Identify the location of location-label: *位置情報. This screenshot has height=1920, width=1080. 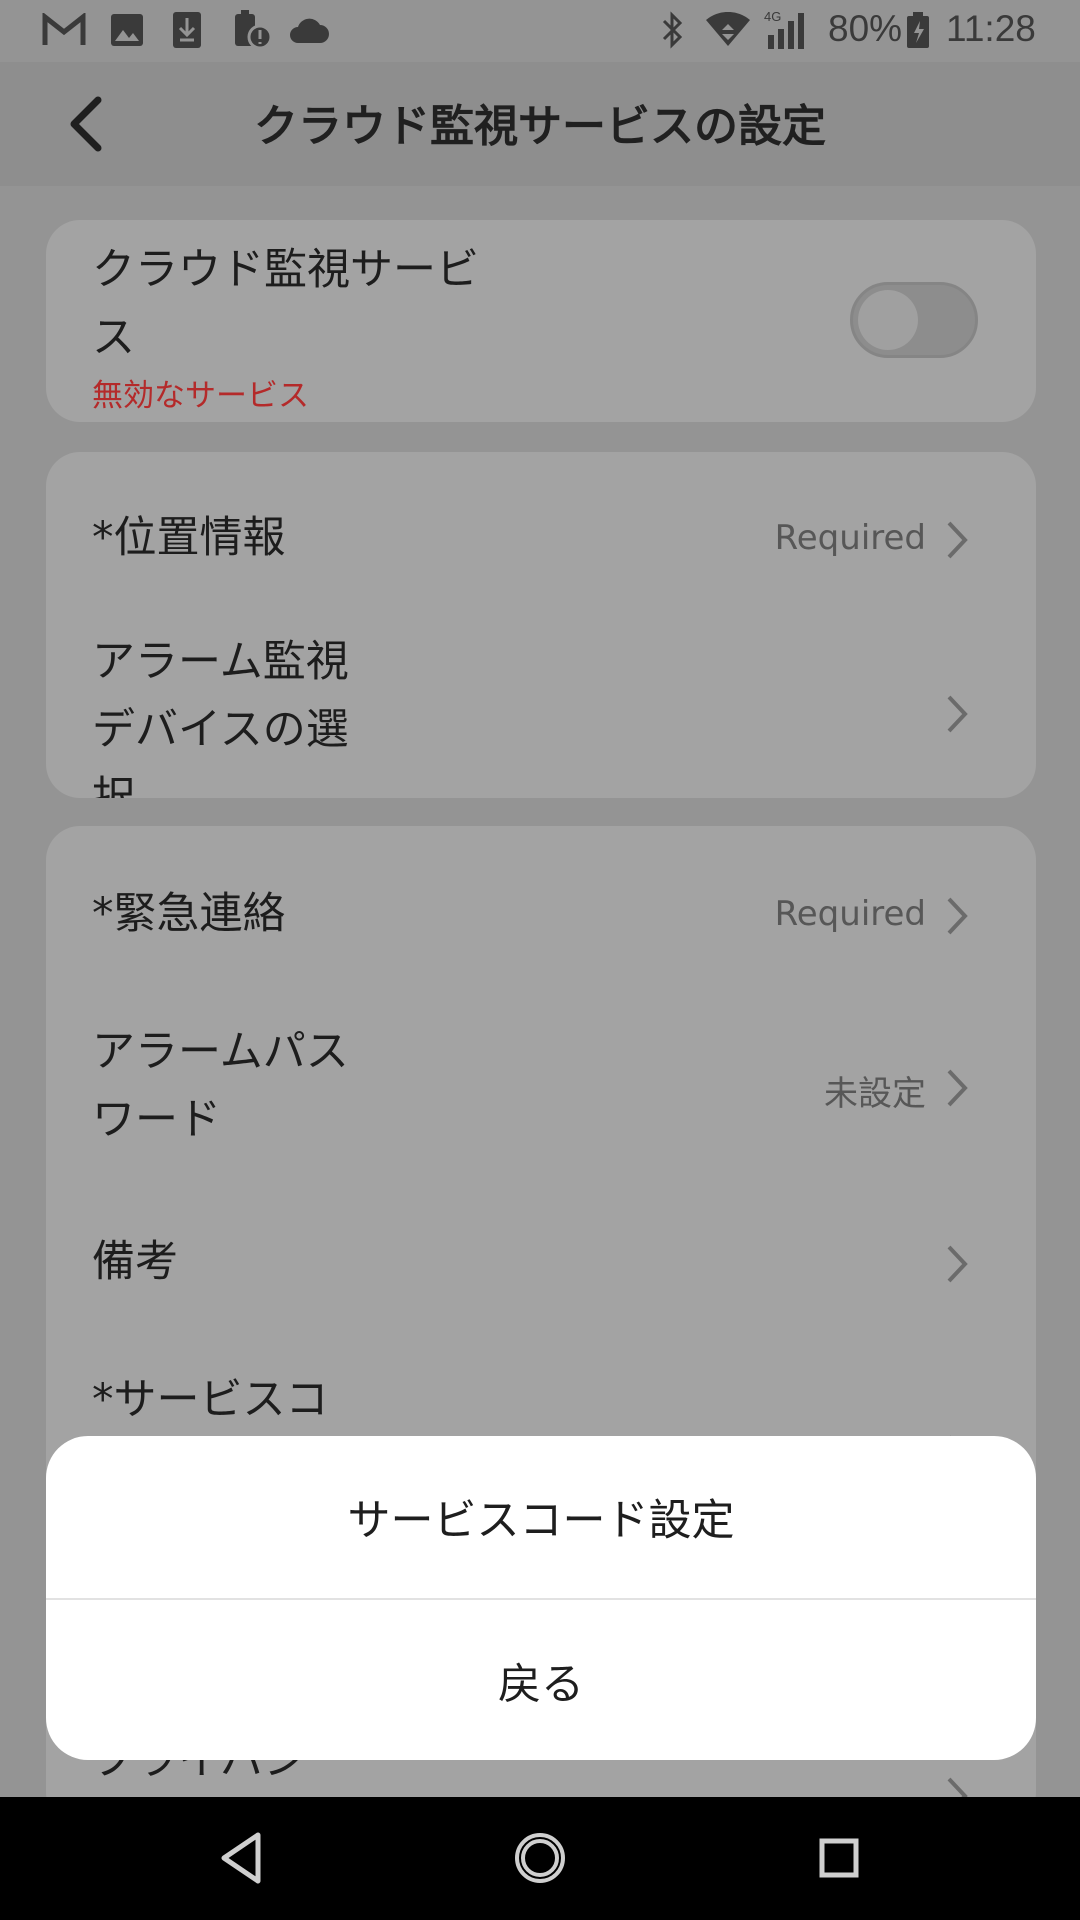
(189, 538).